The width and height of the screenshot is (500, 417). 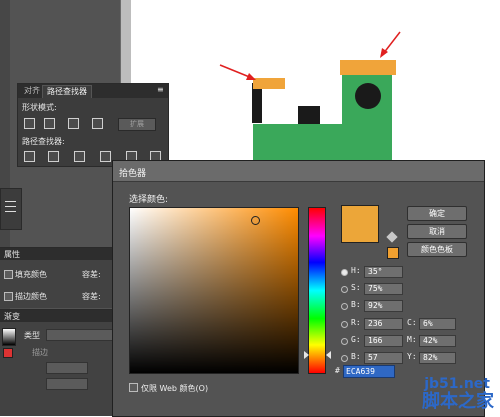 What do you see at coordinates (356, 304) in the screenshot?
I see `brightness-label: B:` at bounding box center [356, 304].